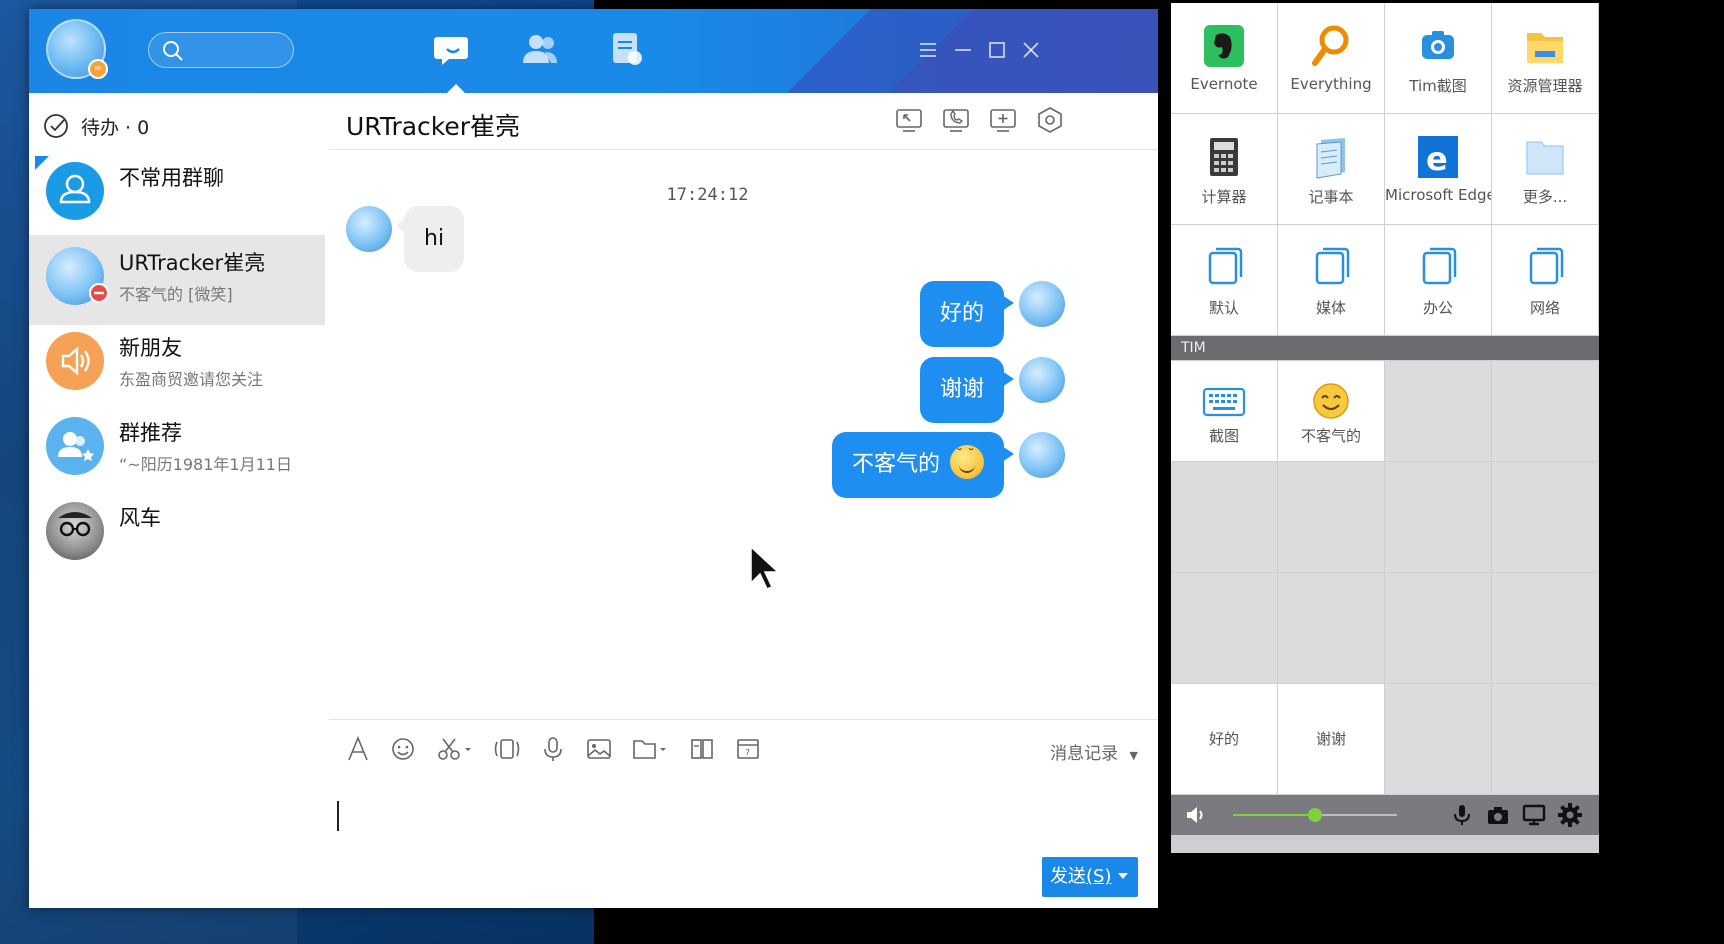 The height and width of the screenshot is (944, 1724). What do you see at coordinates (358, 749) in the screenshot?
I see `font-icon` at bounding box center [358, 749].